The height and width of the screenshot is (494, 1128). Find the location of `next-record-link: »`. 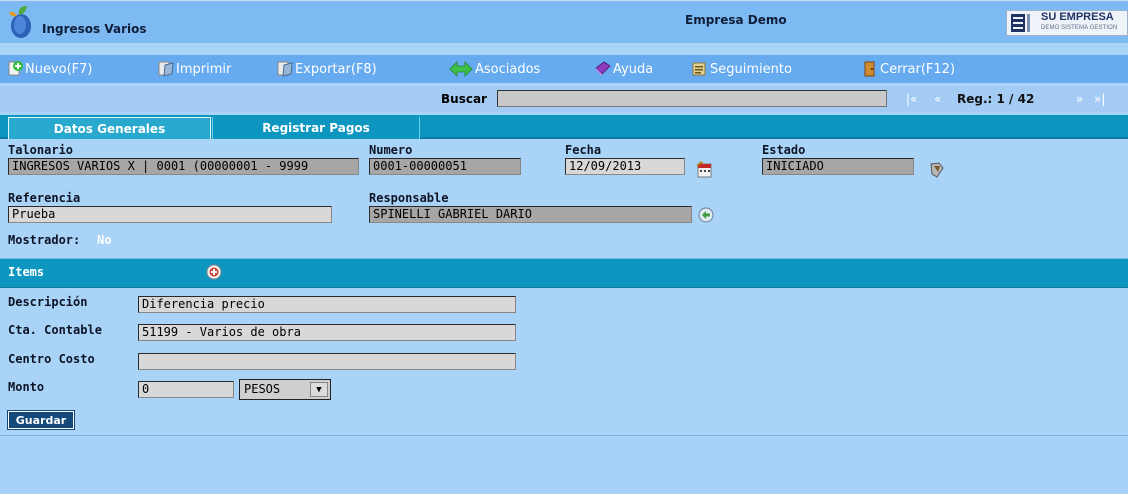

next-record-link: » is located at coordinates (1079, 99).